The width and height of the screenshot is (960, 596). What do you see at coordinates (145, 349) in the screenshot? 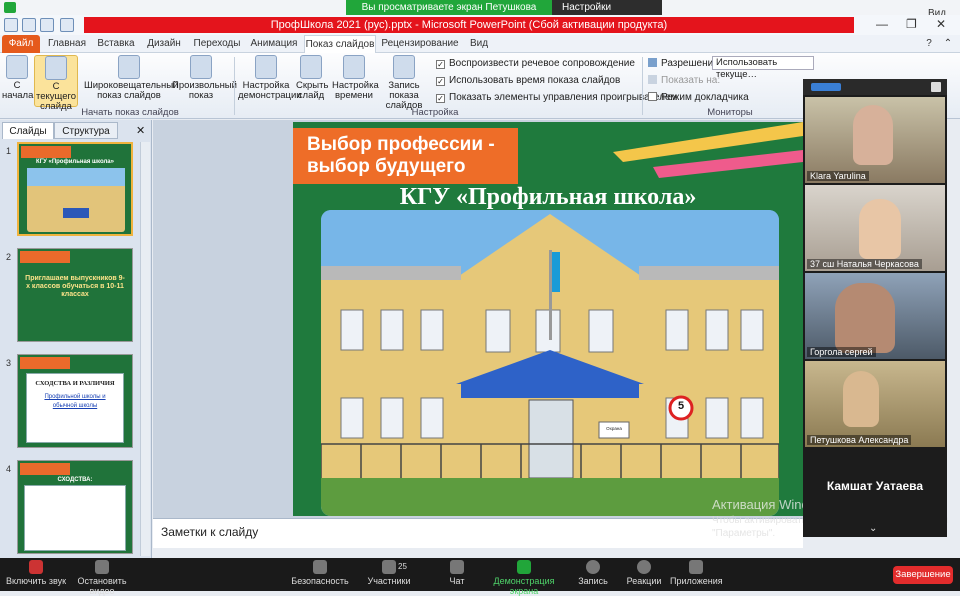
I see `thumbs-scrollbar` at bounding box center [145, 349].